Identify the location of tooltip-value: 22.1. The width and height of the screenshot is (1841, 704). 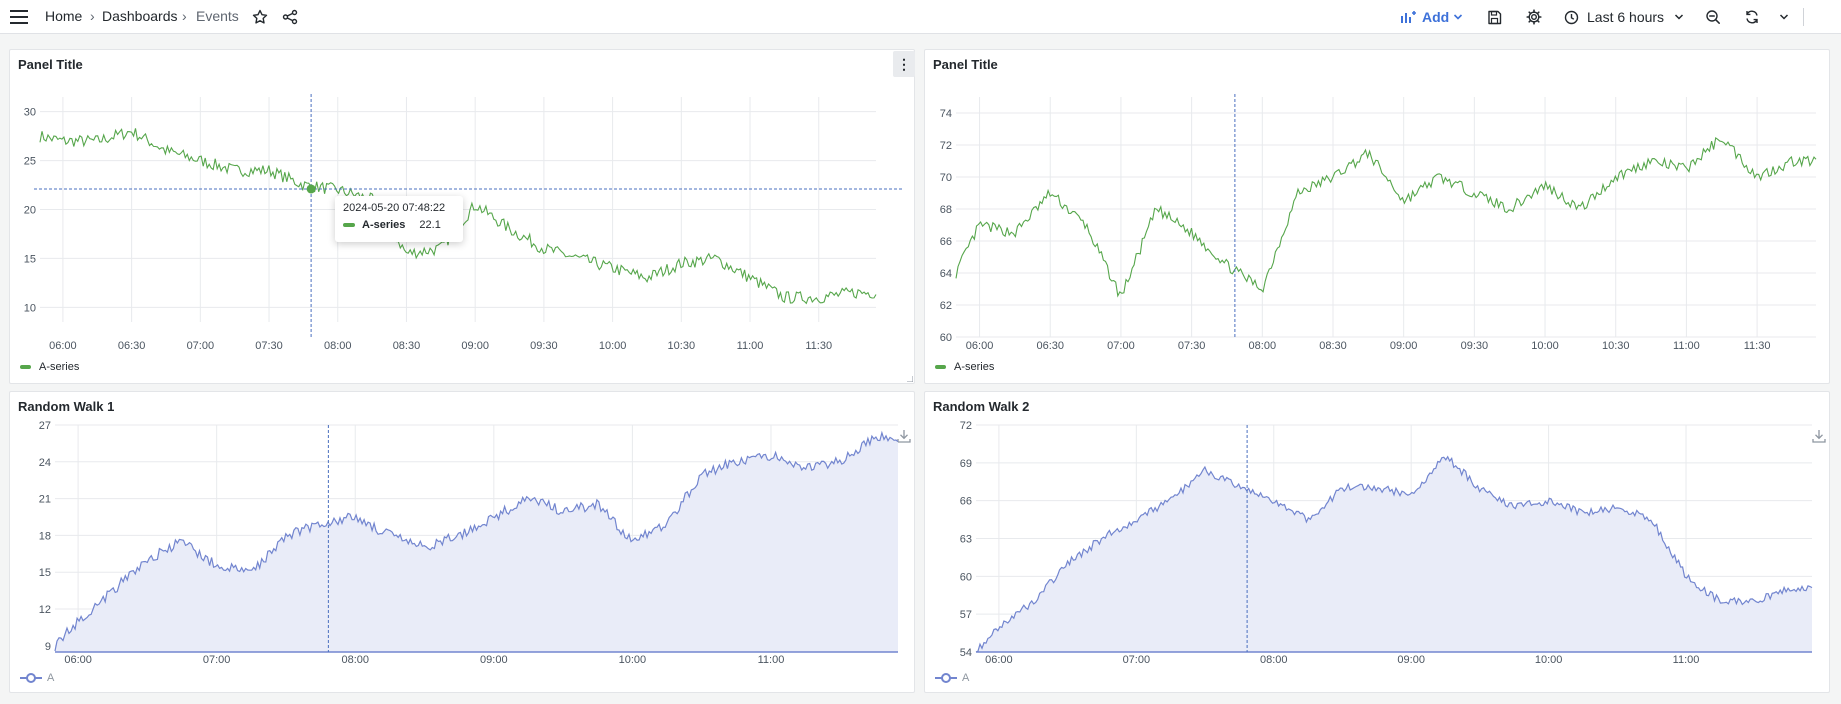
(430, 225).